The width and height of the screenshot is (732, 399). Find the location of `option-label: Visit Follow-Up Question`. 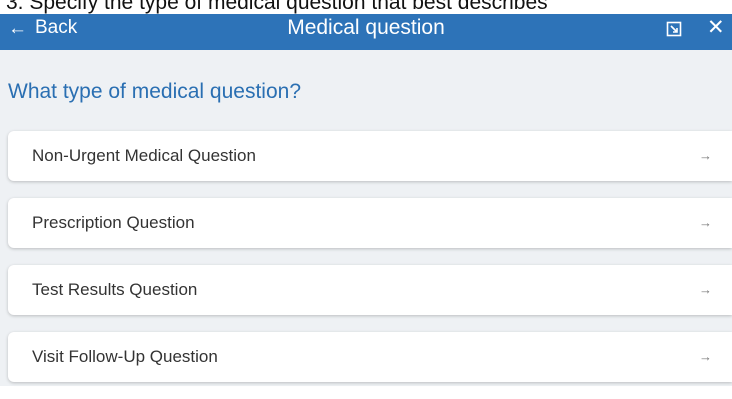

option-label: Visit Follow-Up Question is located at coordinates (125, 356).